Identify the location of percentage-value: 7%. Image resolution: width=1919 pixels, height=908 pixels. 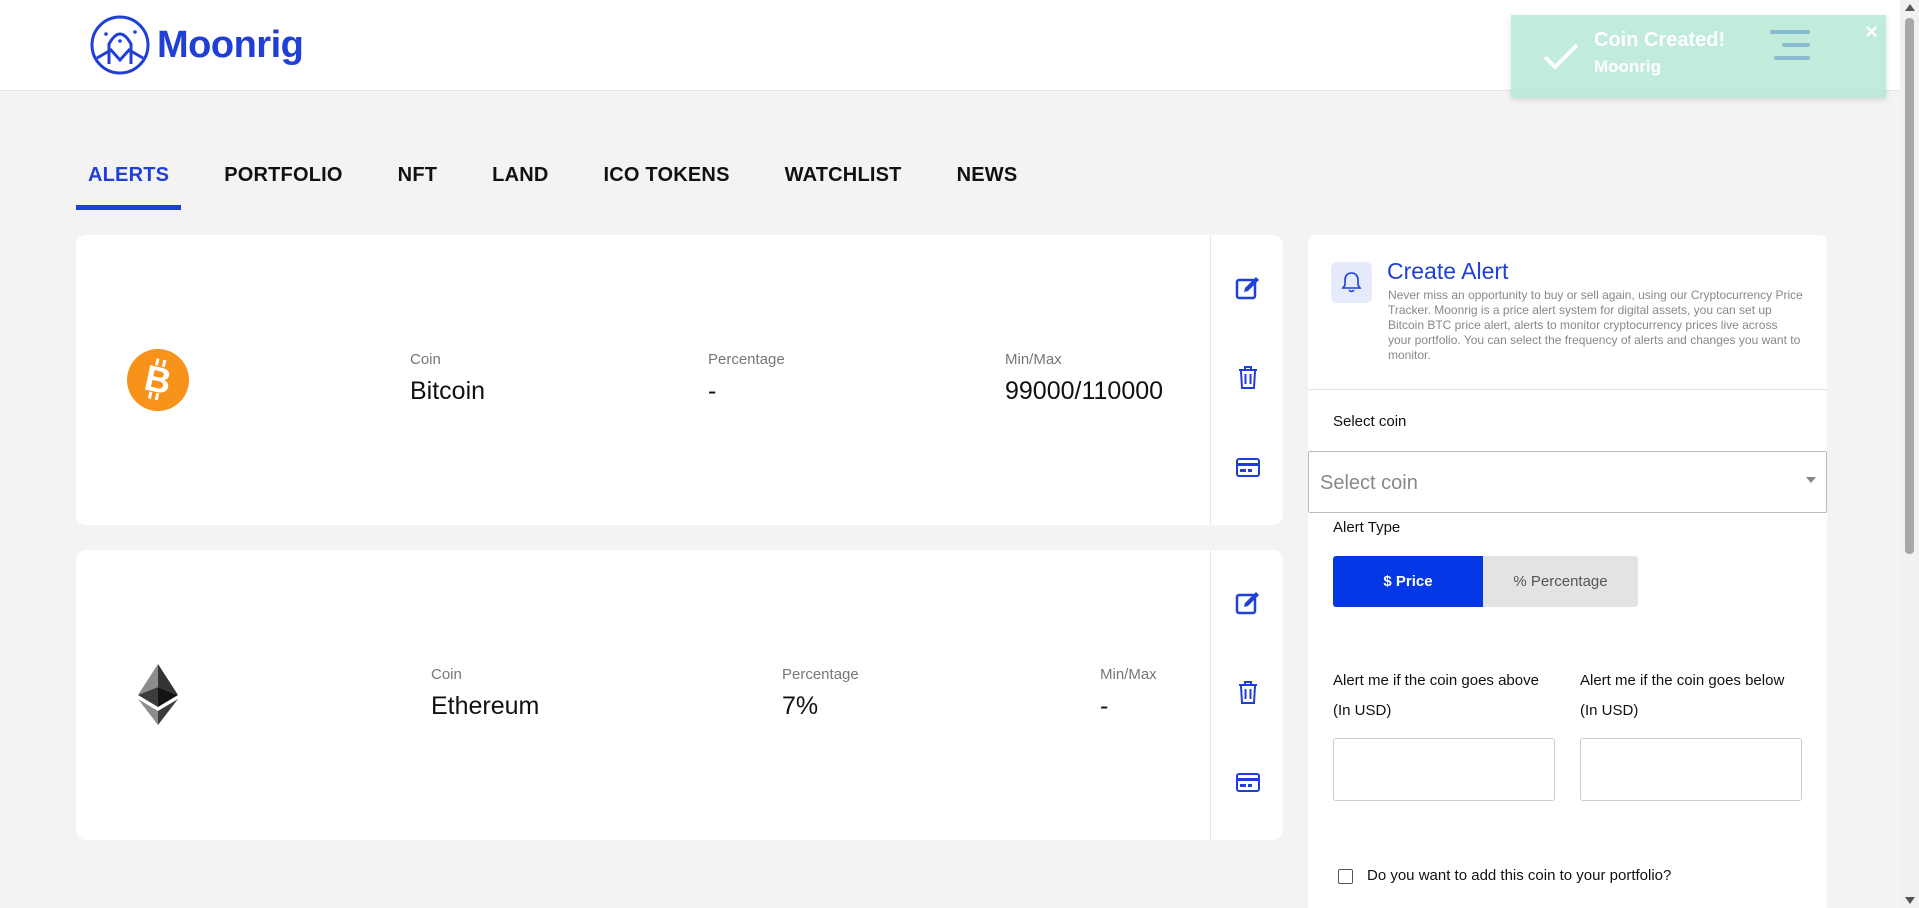
(800, 706).